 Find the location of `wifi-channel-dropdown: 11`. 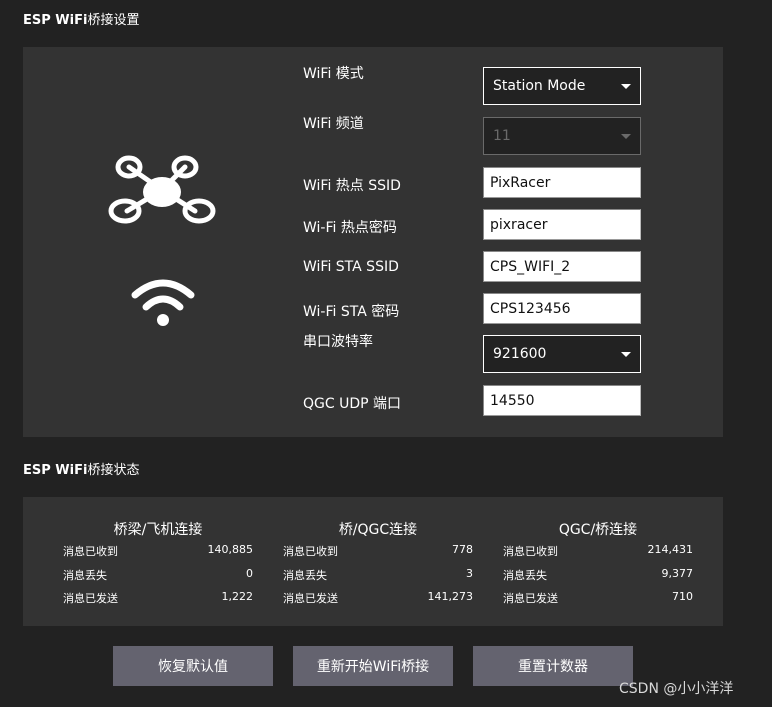

wifi-channel-dropdown: 11 is located at coordinates (562, 136).